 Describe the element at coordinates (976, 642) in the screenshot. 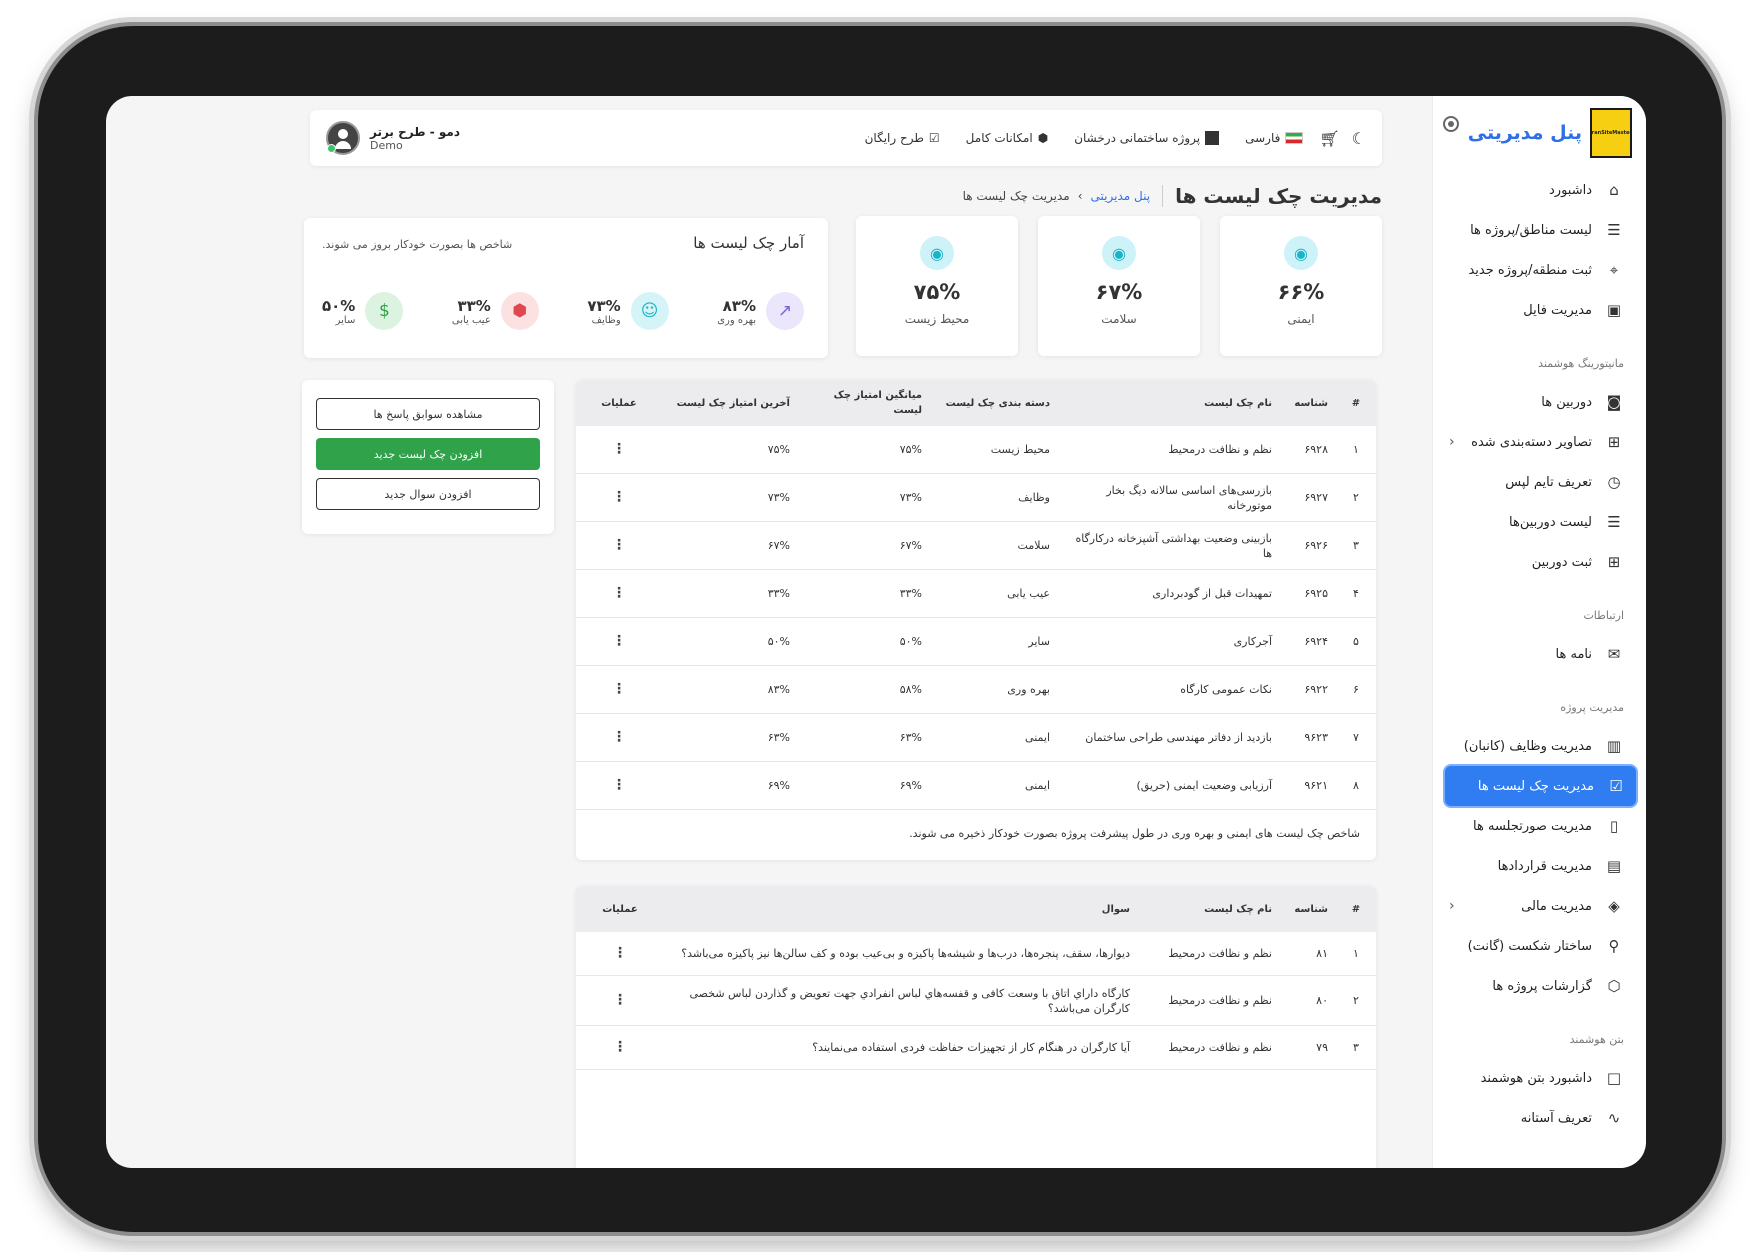

I see `table-row: ۵ ۶۹۲۴ آجرکاری سایر ۵۰% ۵۰% ⋮` at that location.